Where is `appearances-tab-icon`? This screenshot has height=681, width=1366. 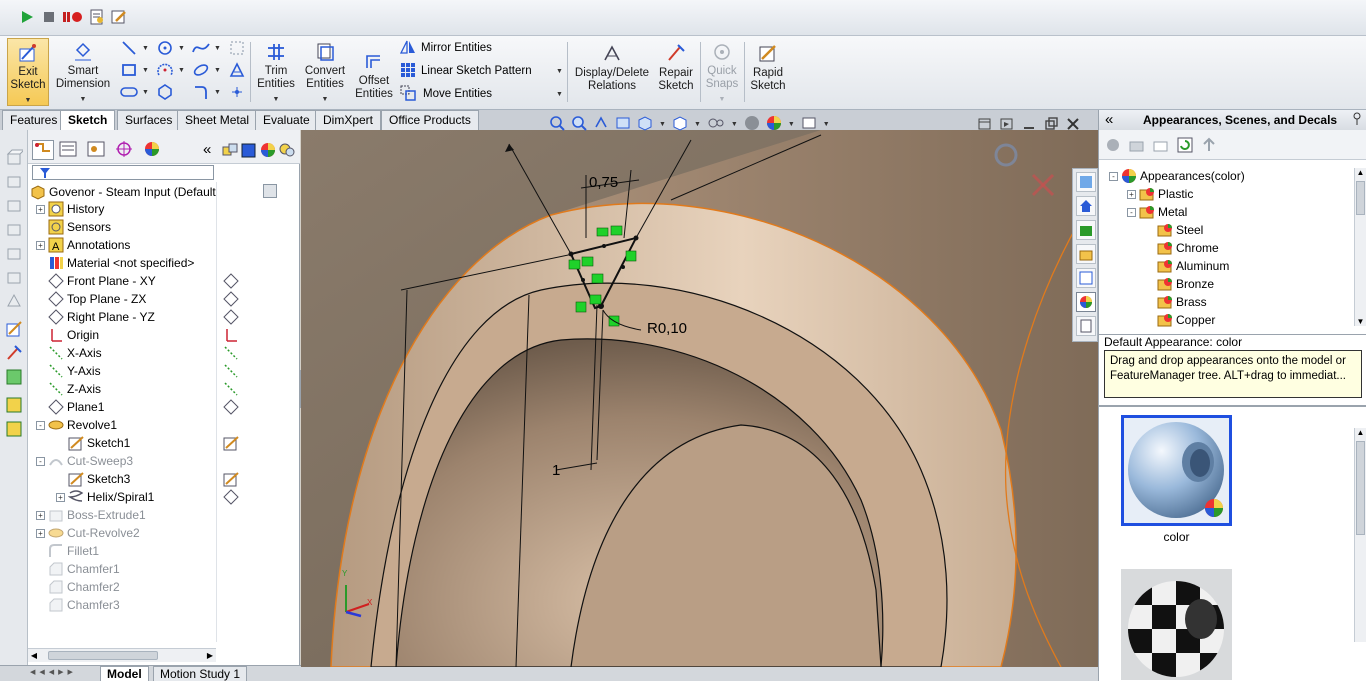
appearances-tab-icon is located at coordinates (1086, 302).